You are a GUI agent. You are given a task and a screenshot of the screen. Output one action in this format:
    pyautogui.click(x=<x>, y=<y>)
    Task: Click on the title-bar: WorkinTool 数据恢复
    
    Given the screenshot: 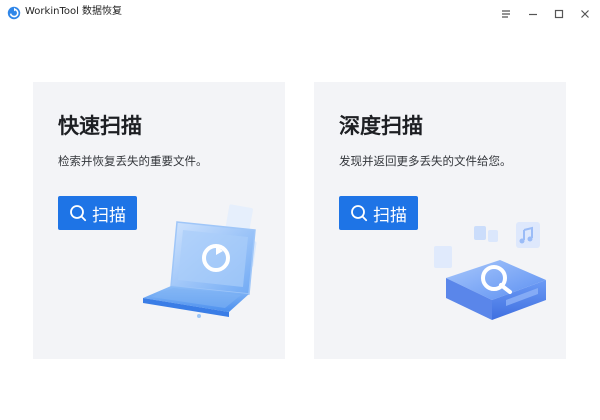 What is the action you would take?
    pyautogui.click(x=300, y=15)
    